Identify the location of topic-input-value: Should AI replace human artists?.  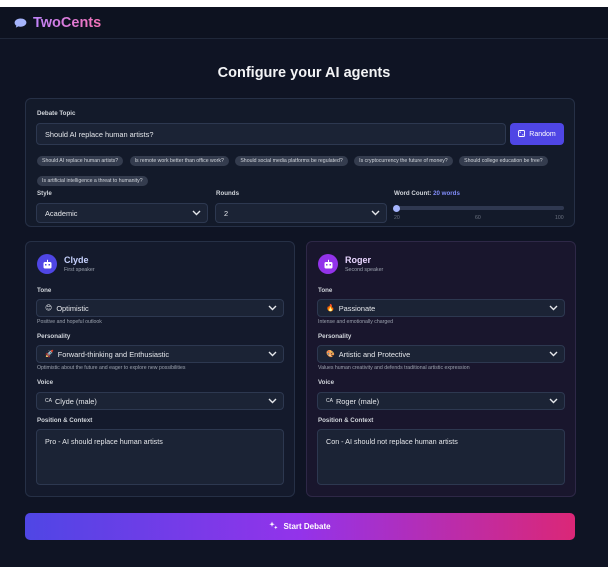
(99, 134).